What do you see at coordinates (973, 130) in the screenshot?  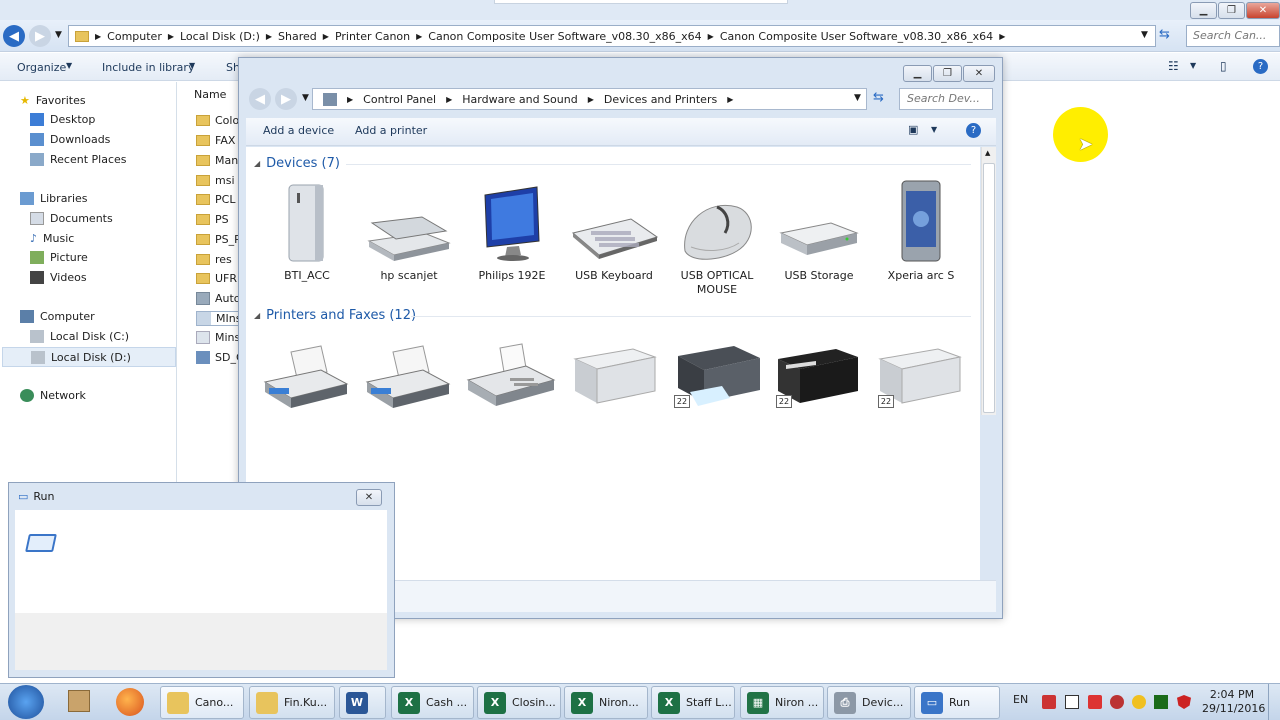 I see `dp-help-icon: ?` at bounding box center [973, 130].